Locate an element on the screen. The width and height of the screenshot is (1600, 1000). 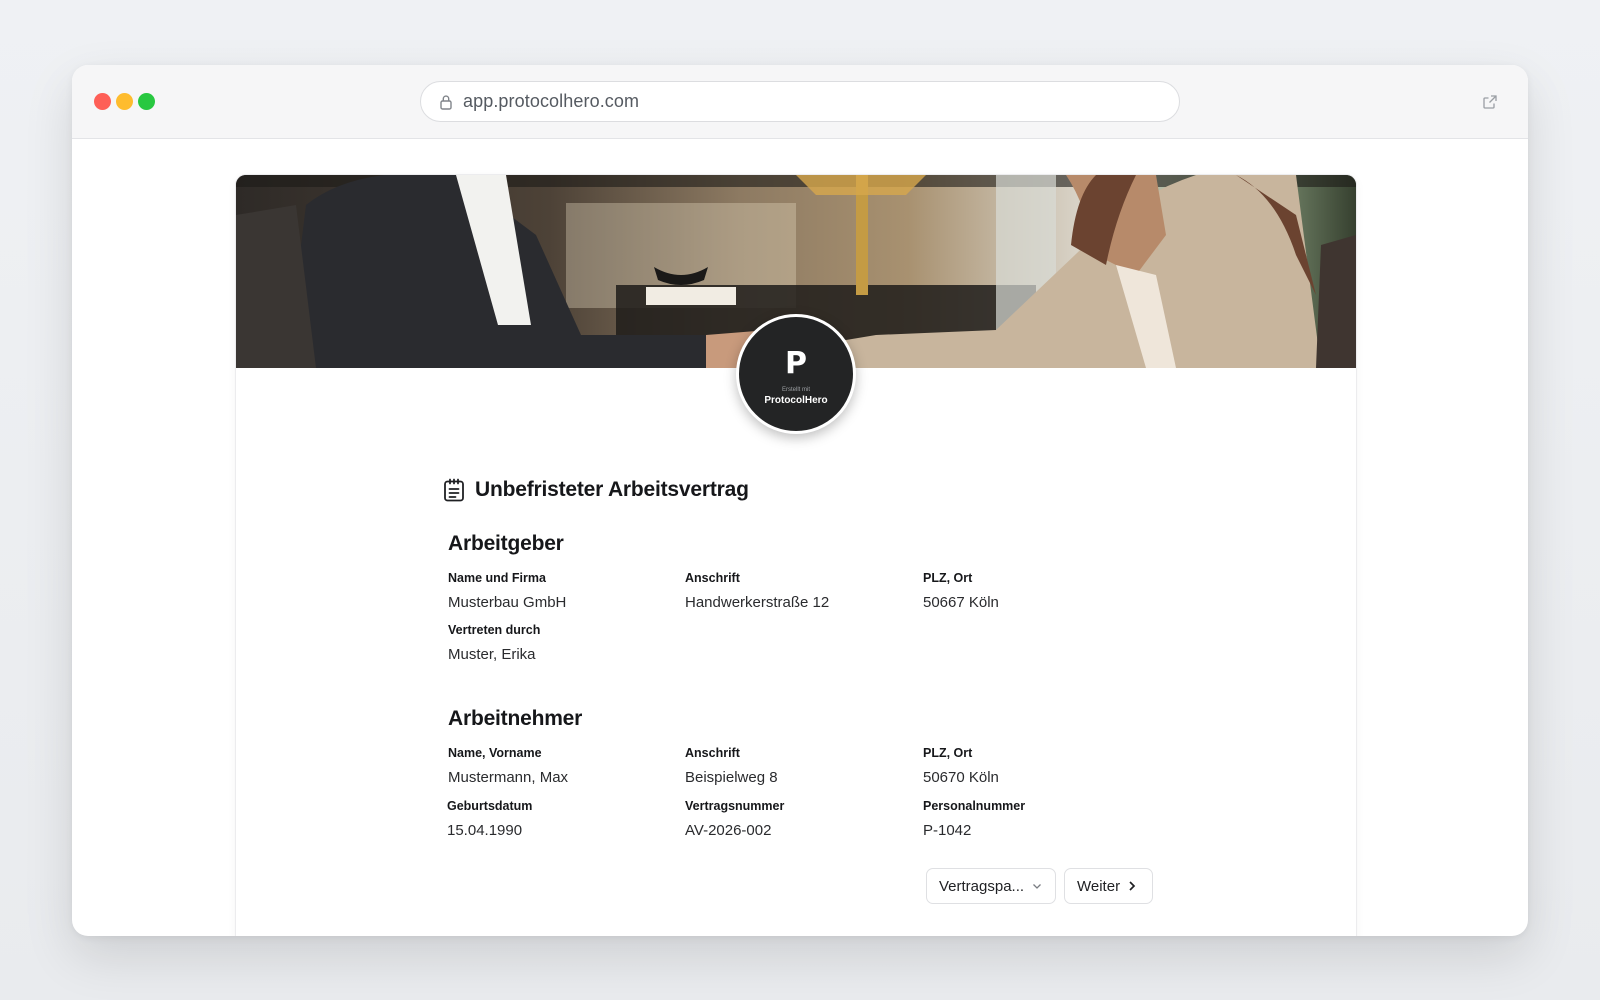
field-value: 50667 Köln is located at coordinates (961, 602).